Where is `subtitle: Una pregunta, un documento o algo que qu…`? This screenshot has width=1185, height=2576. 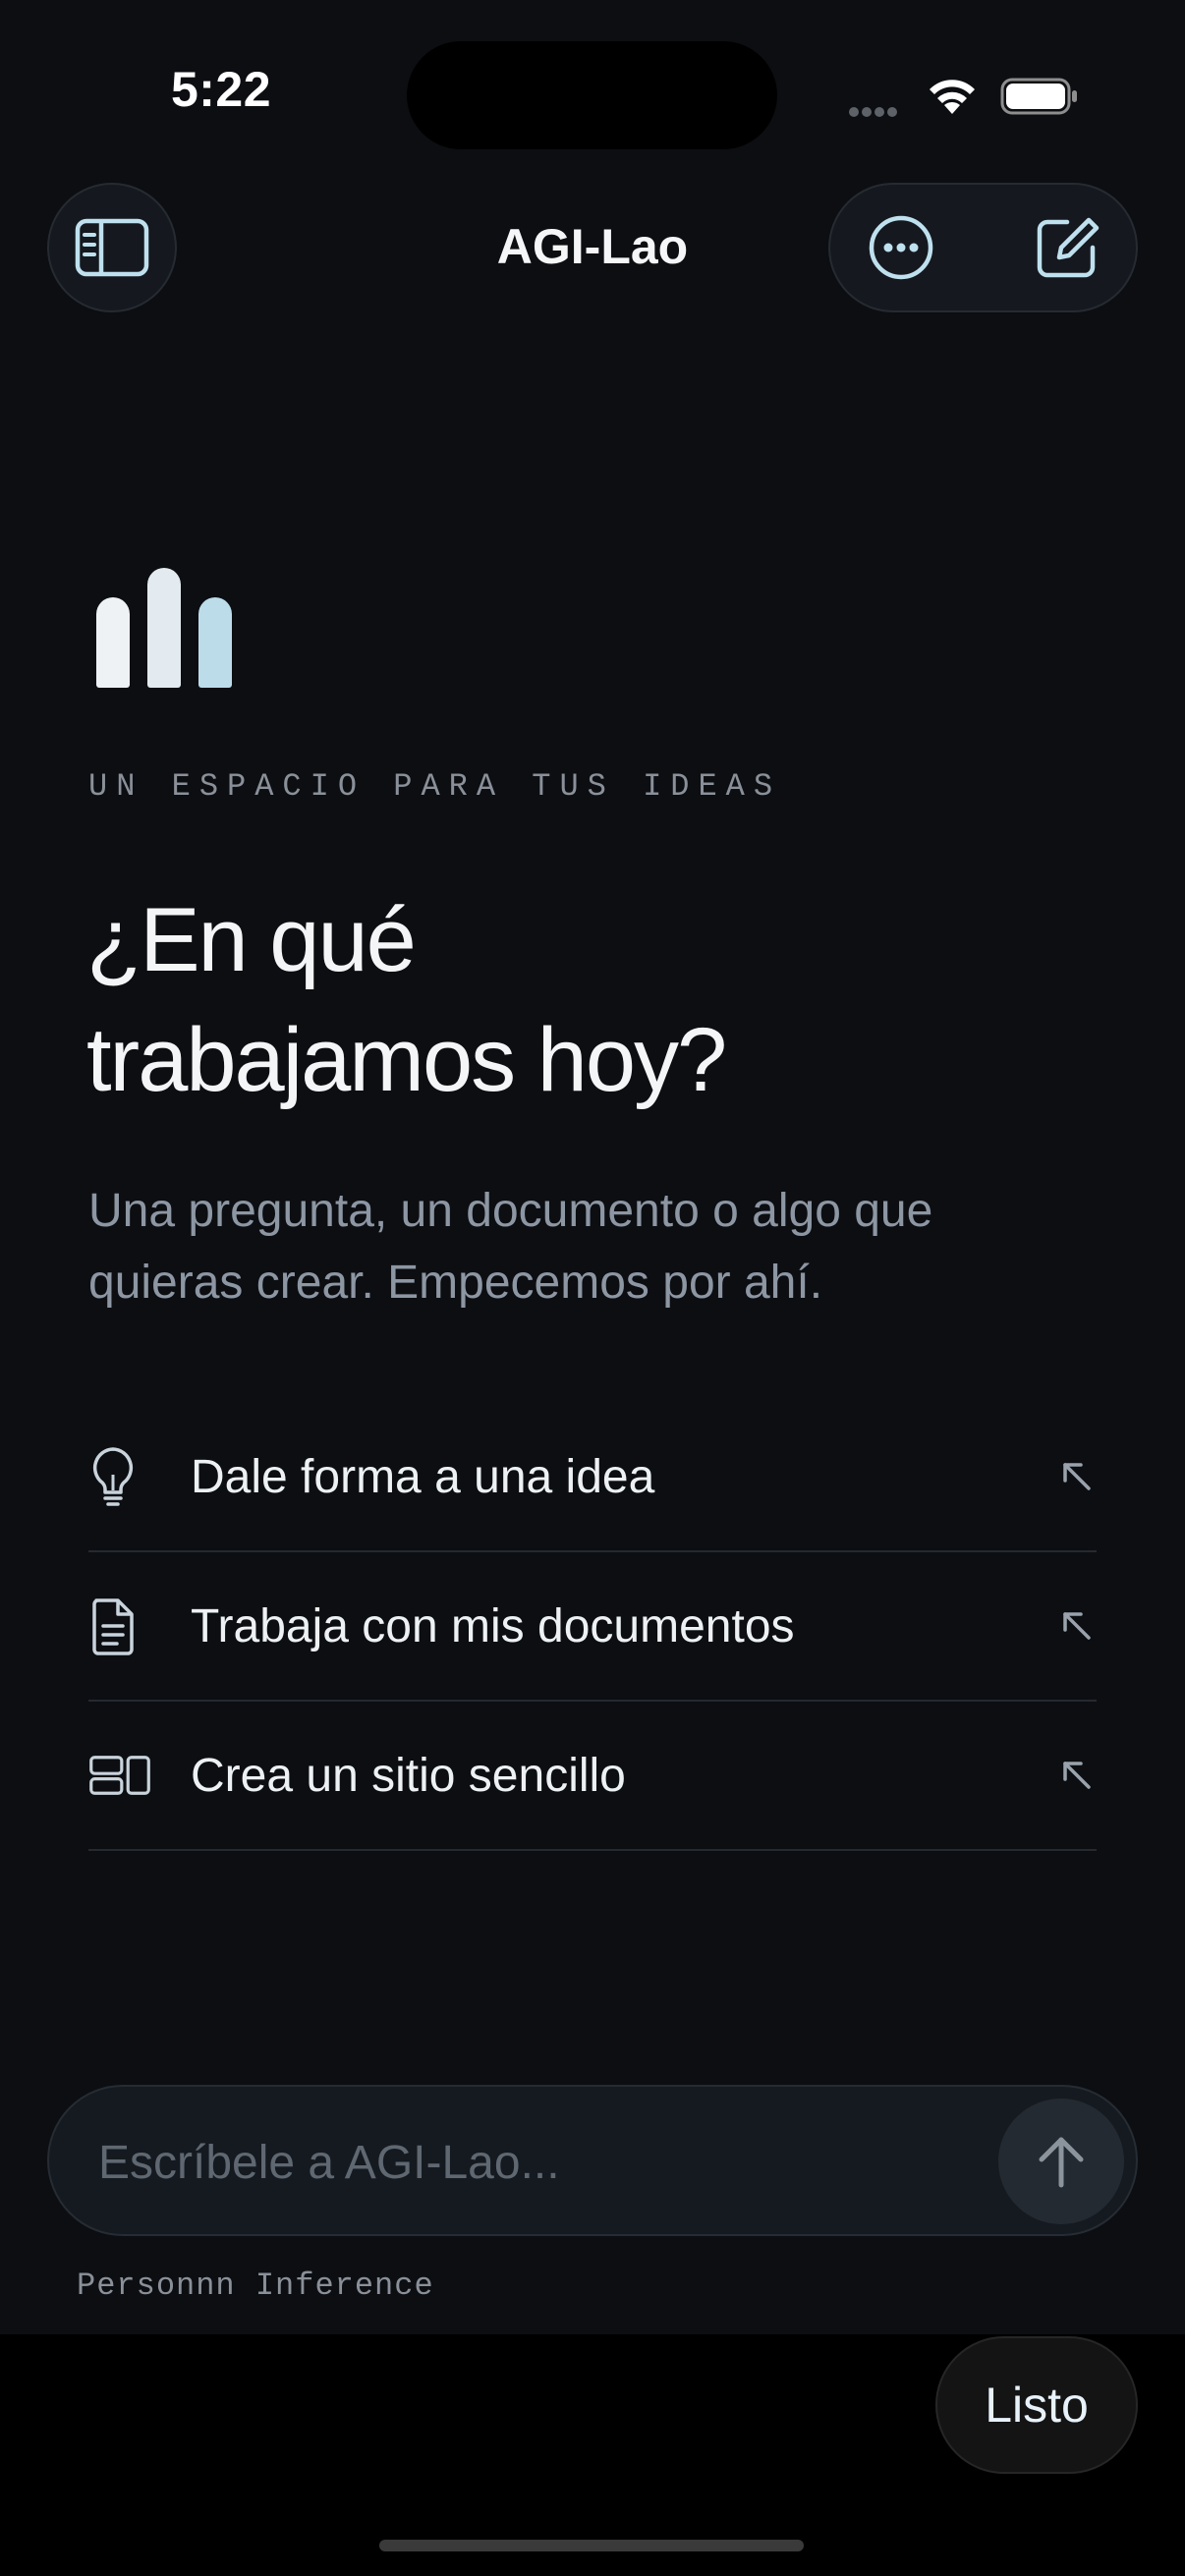
subtitle: Una pregunta, un documento o algo que qu… is located at coordinates (569, 1246).